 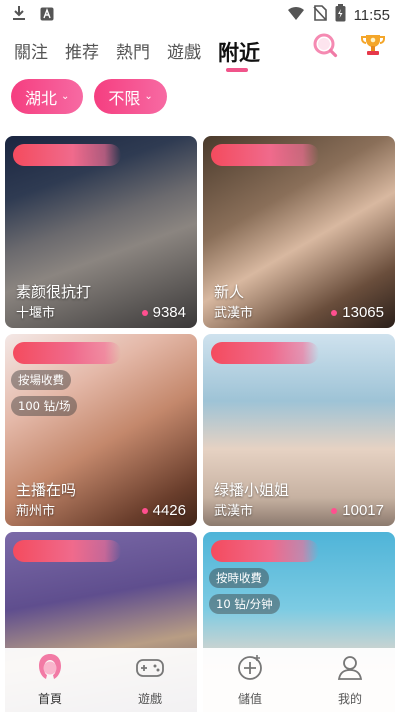 What do you see at coordinates (350, 669) in the screenshot?
I see `profile-icon` at bounding box center [350, 669].